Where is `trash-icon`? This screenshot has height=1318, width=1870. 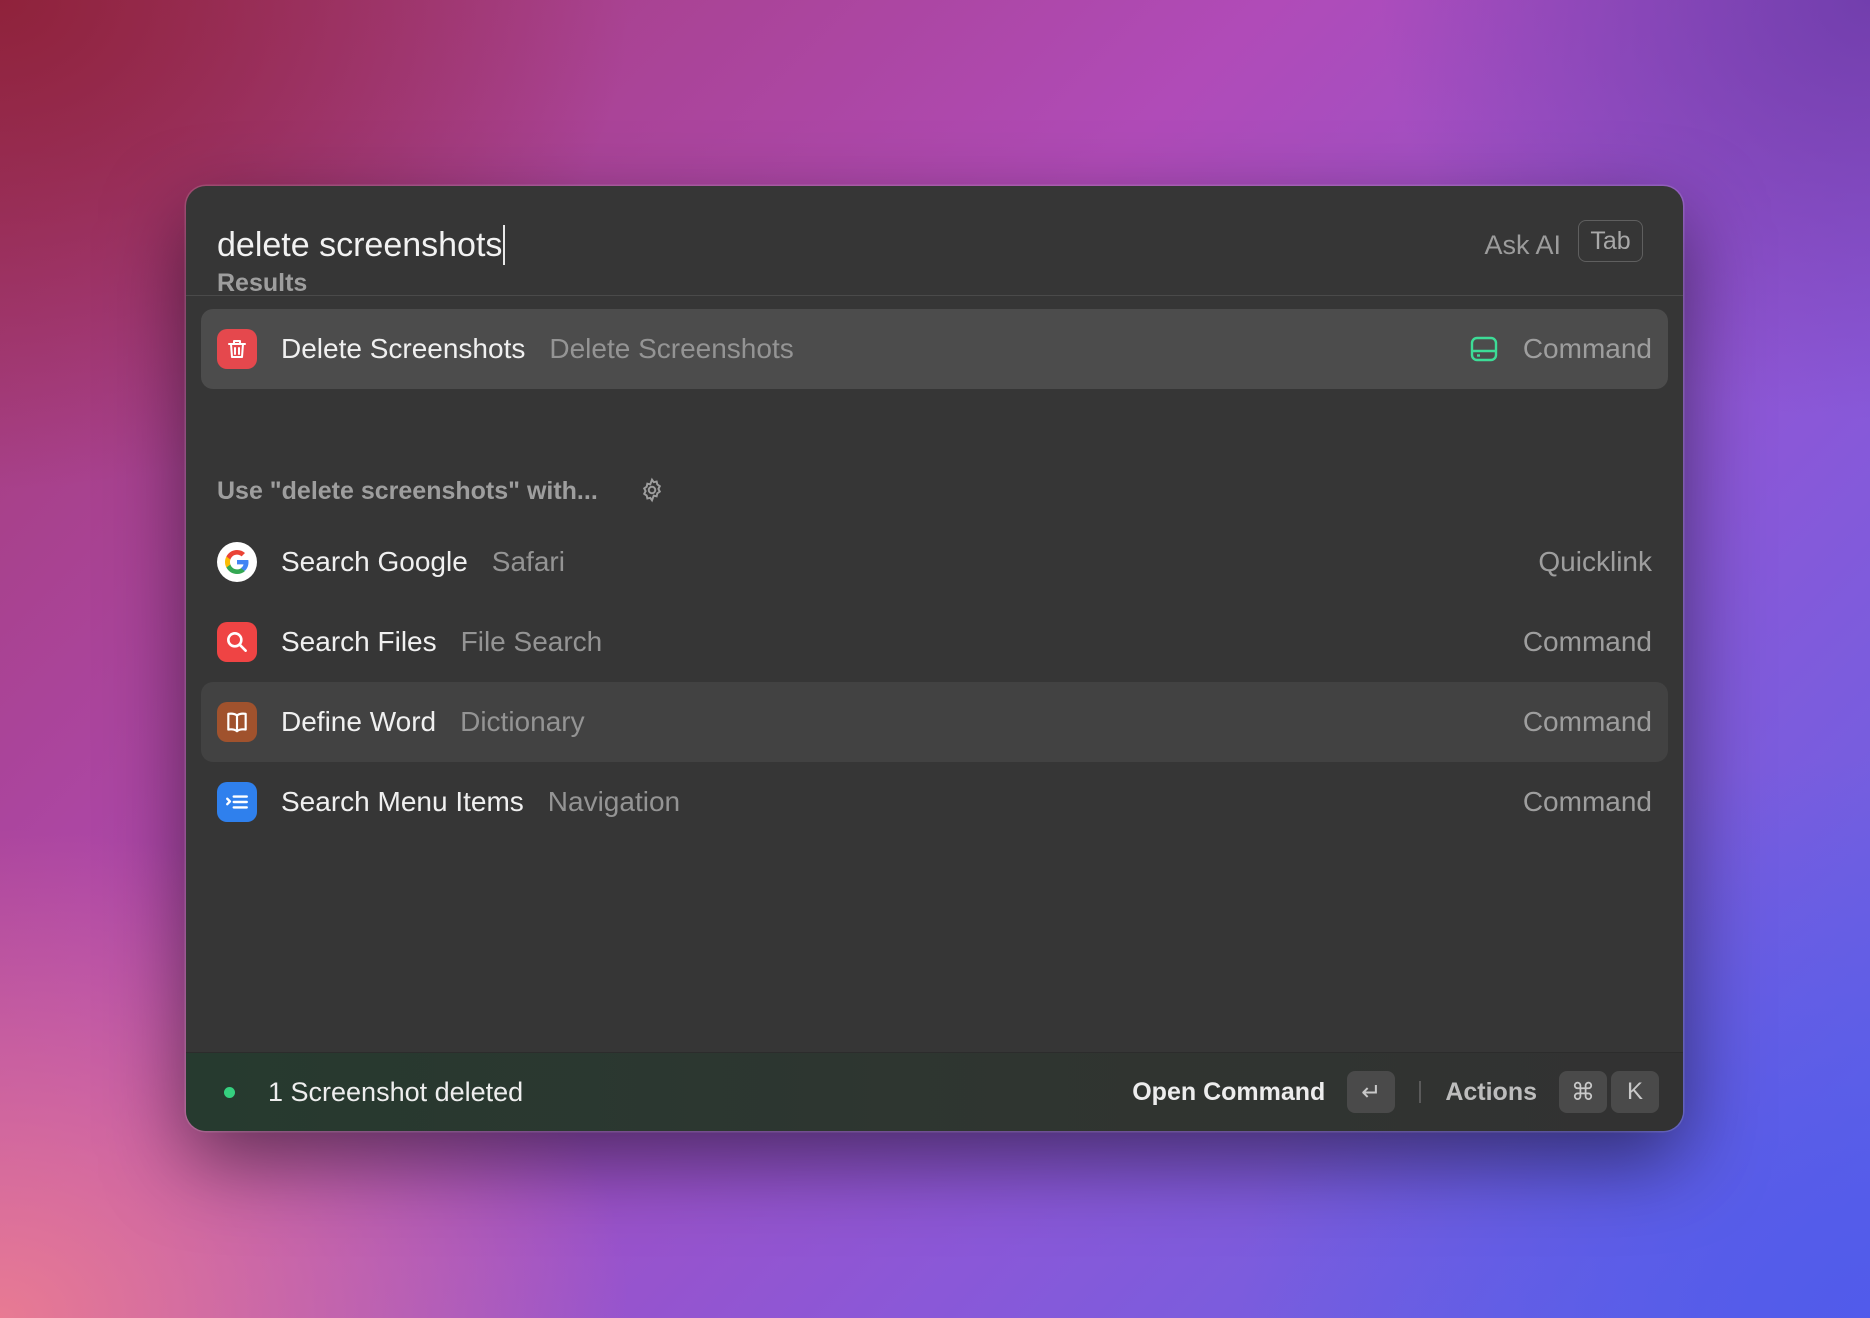 trash-icon is located at coordinates (237, 349).